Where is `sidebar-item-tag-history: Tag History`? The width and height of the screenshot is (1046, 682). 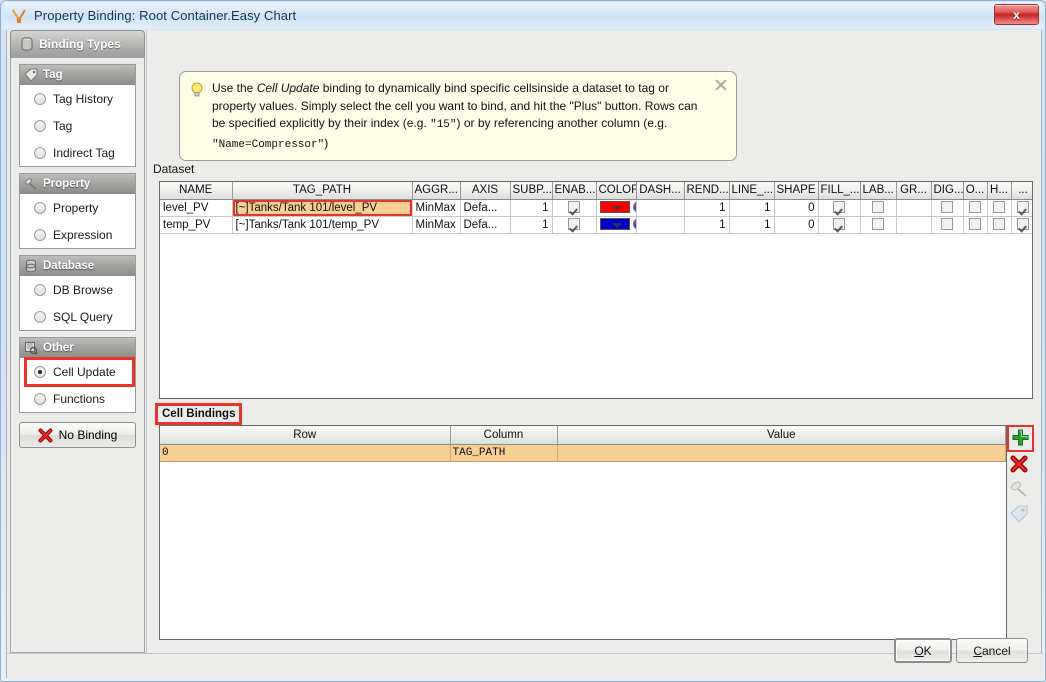
sidebar-item-tag-history: Tag History is located at coordinates (77, 98).